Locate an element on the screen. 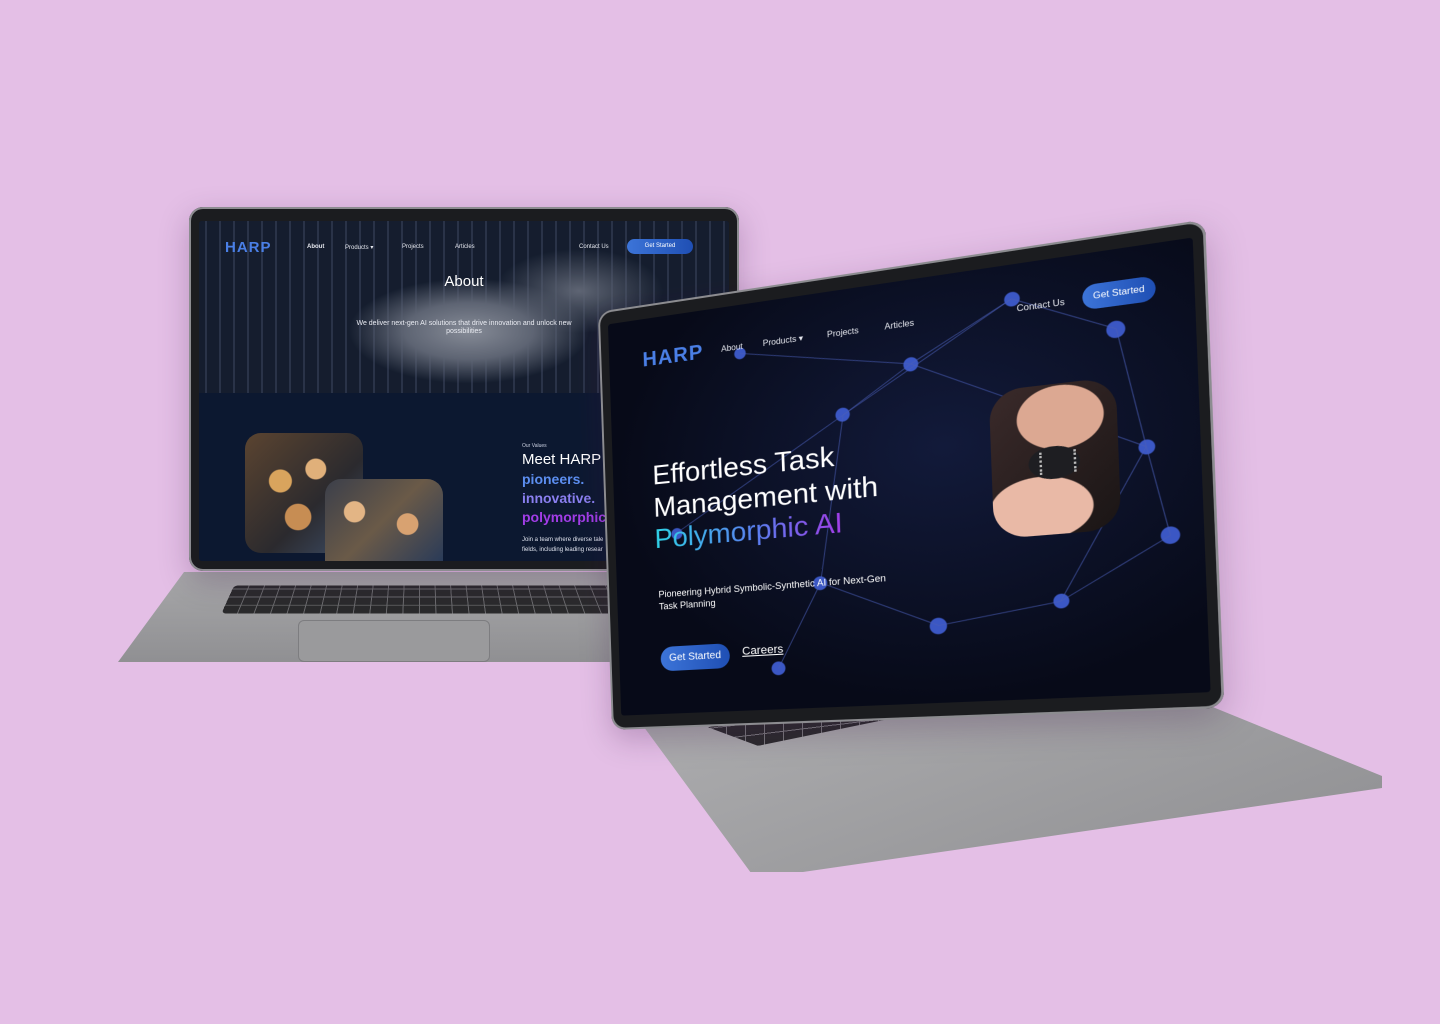  page-title: About is located at coordinates (464, 281).